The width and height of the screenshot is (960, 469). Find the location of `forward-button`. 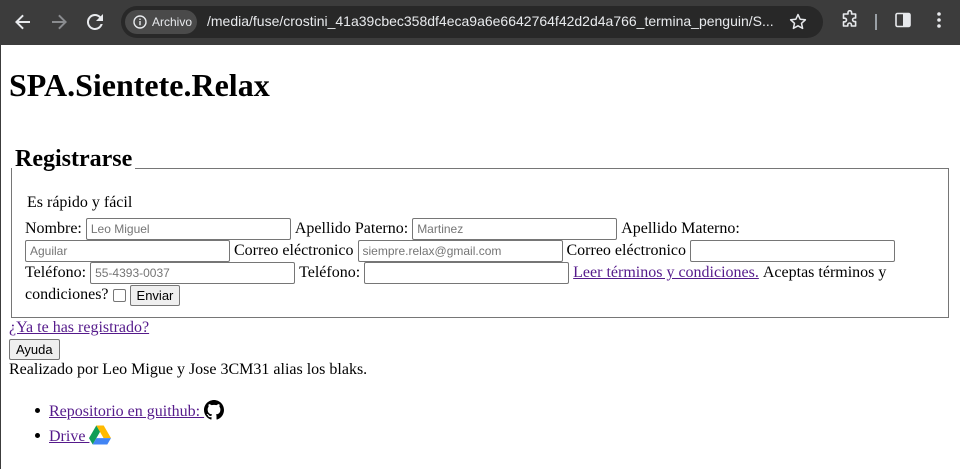

forward-button is located at coordinates (59, 22).